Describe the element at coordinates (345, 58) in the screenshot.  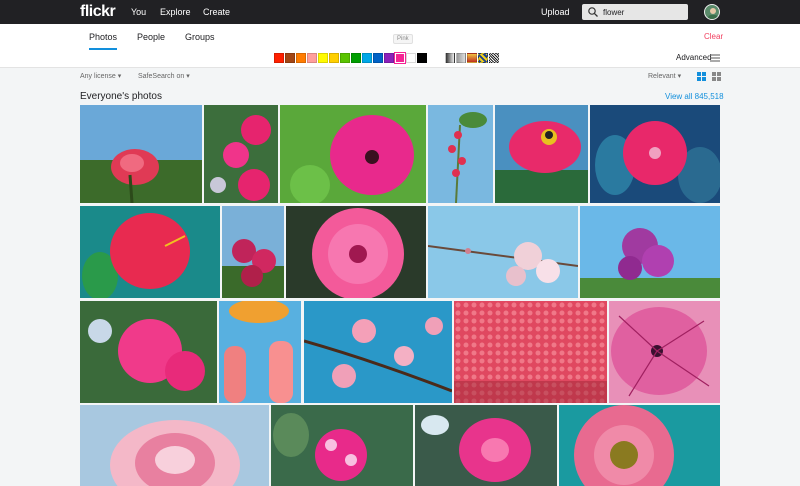
I see `swatch-lime` at that location.